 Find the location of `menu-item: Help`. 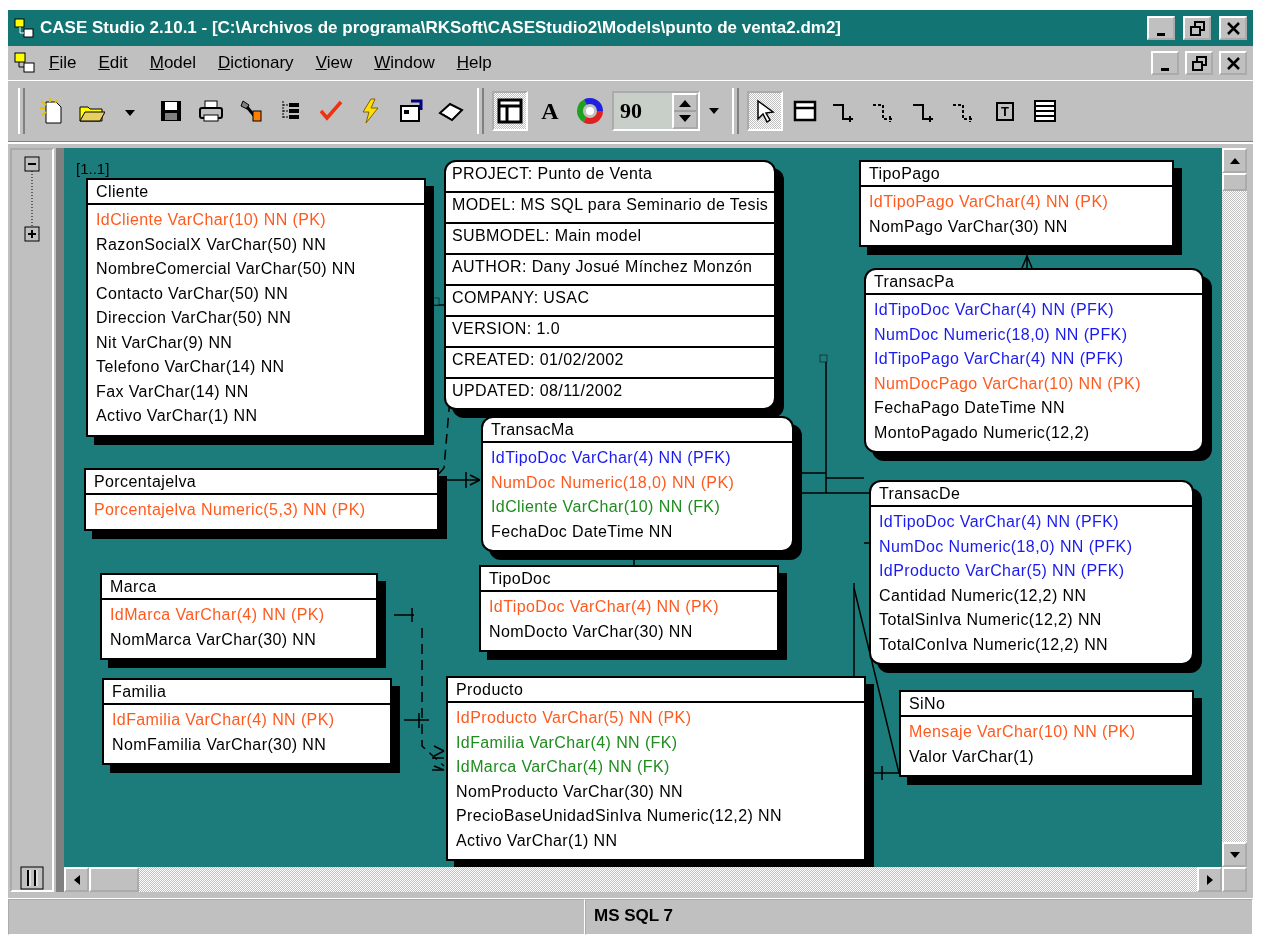

menu-item: Help is located at coordinates (474, 63).